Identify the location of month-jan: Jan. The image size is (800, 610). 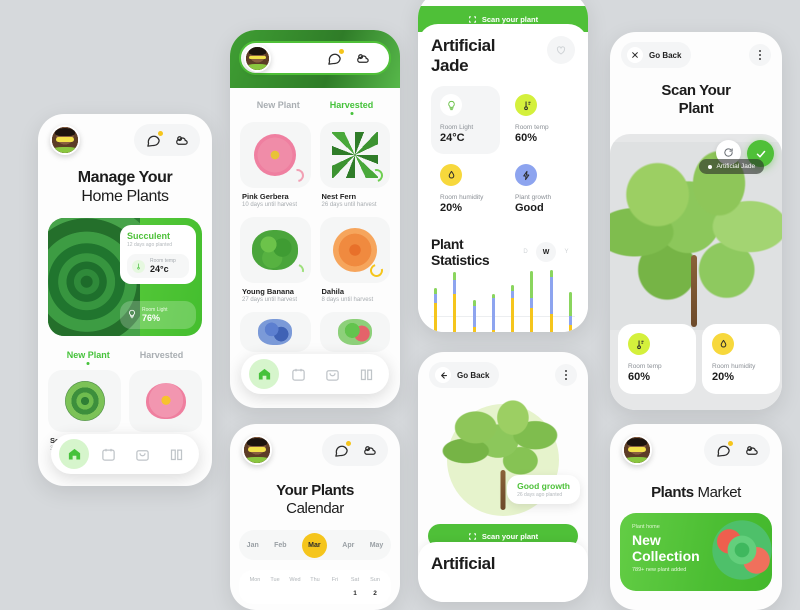
(253, 545).